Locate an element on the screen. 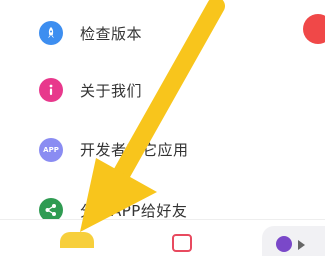 The image size is (325, 256). bottom-tab-bar is located at coordinates (162, 237).